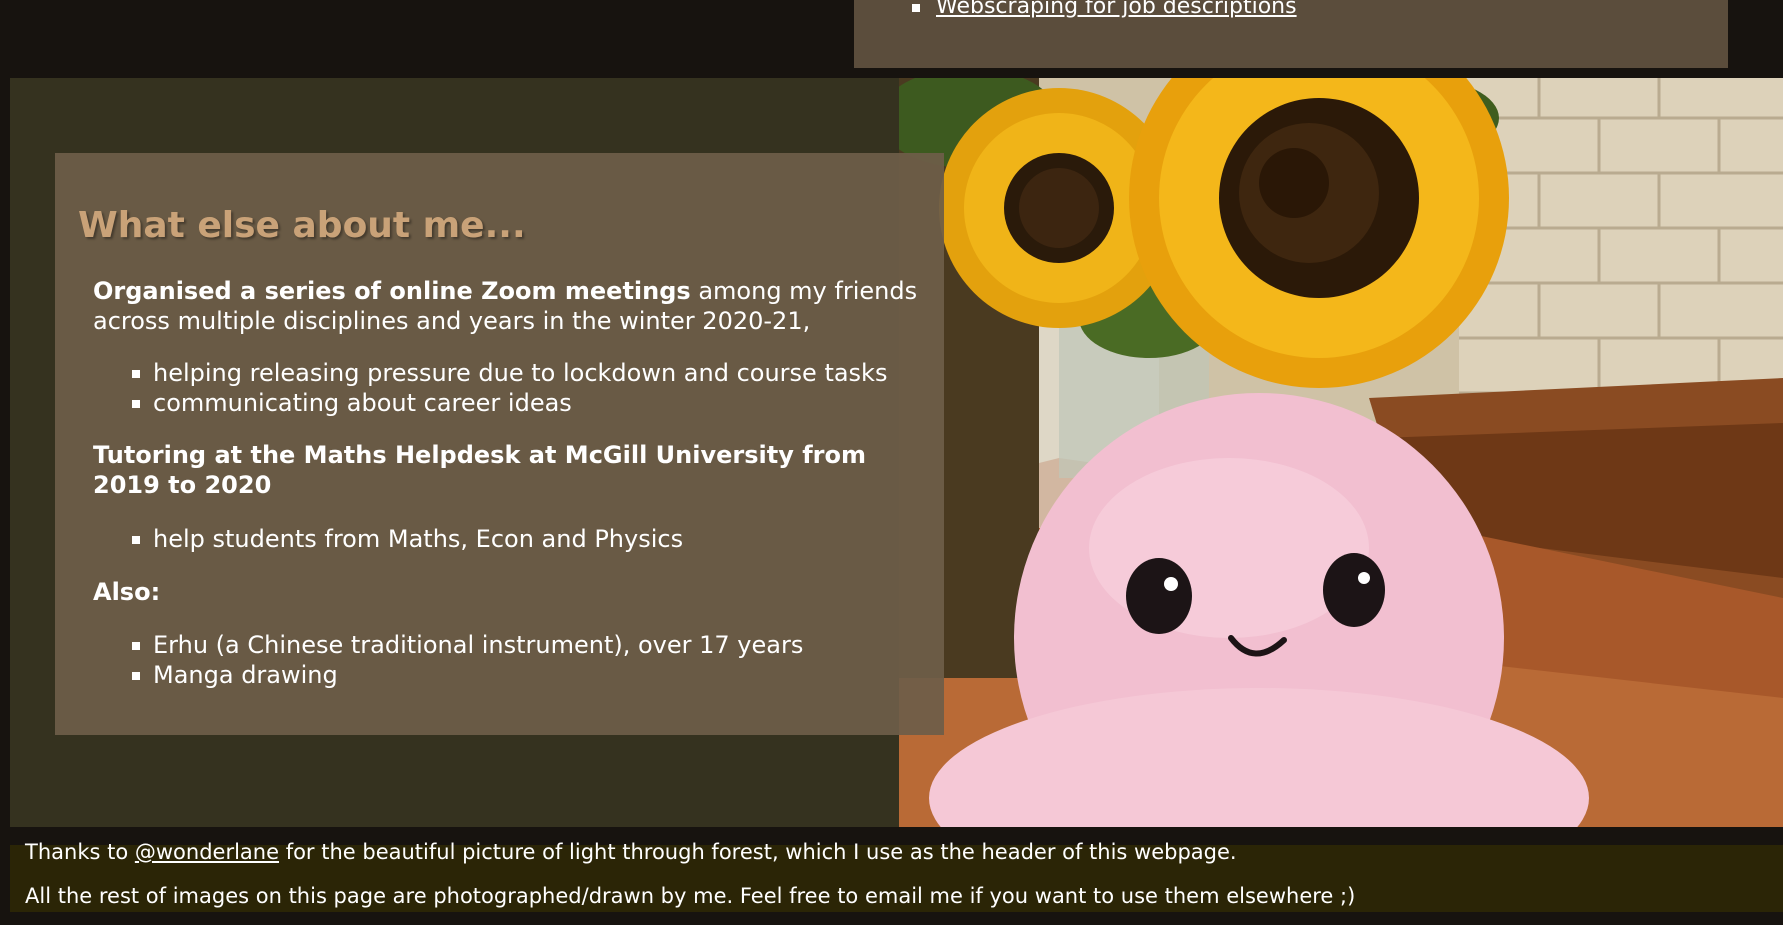 Image resolution: width=1783 pixels, height=925 pixels. I want to click on wonderlane-link: @wonderlane, so click(207, 852).